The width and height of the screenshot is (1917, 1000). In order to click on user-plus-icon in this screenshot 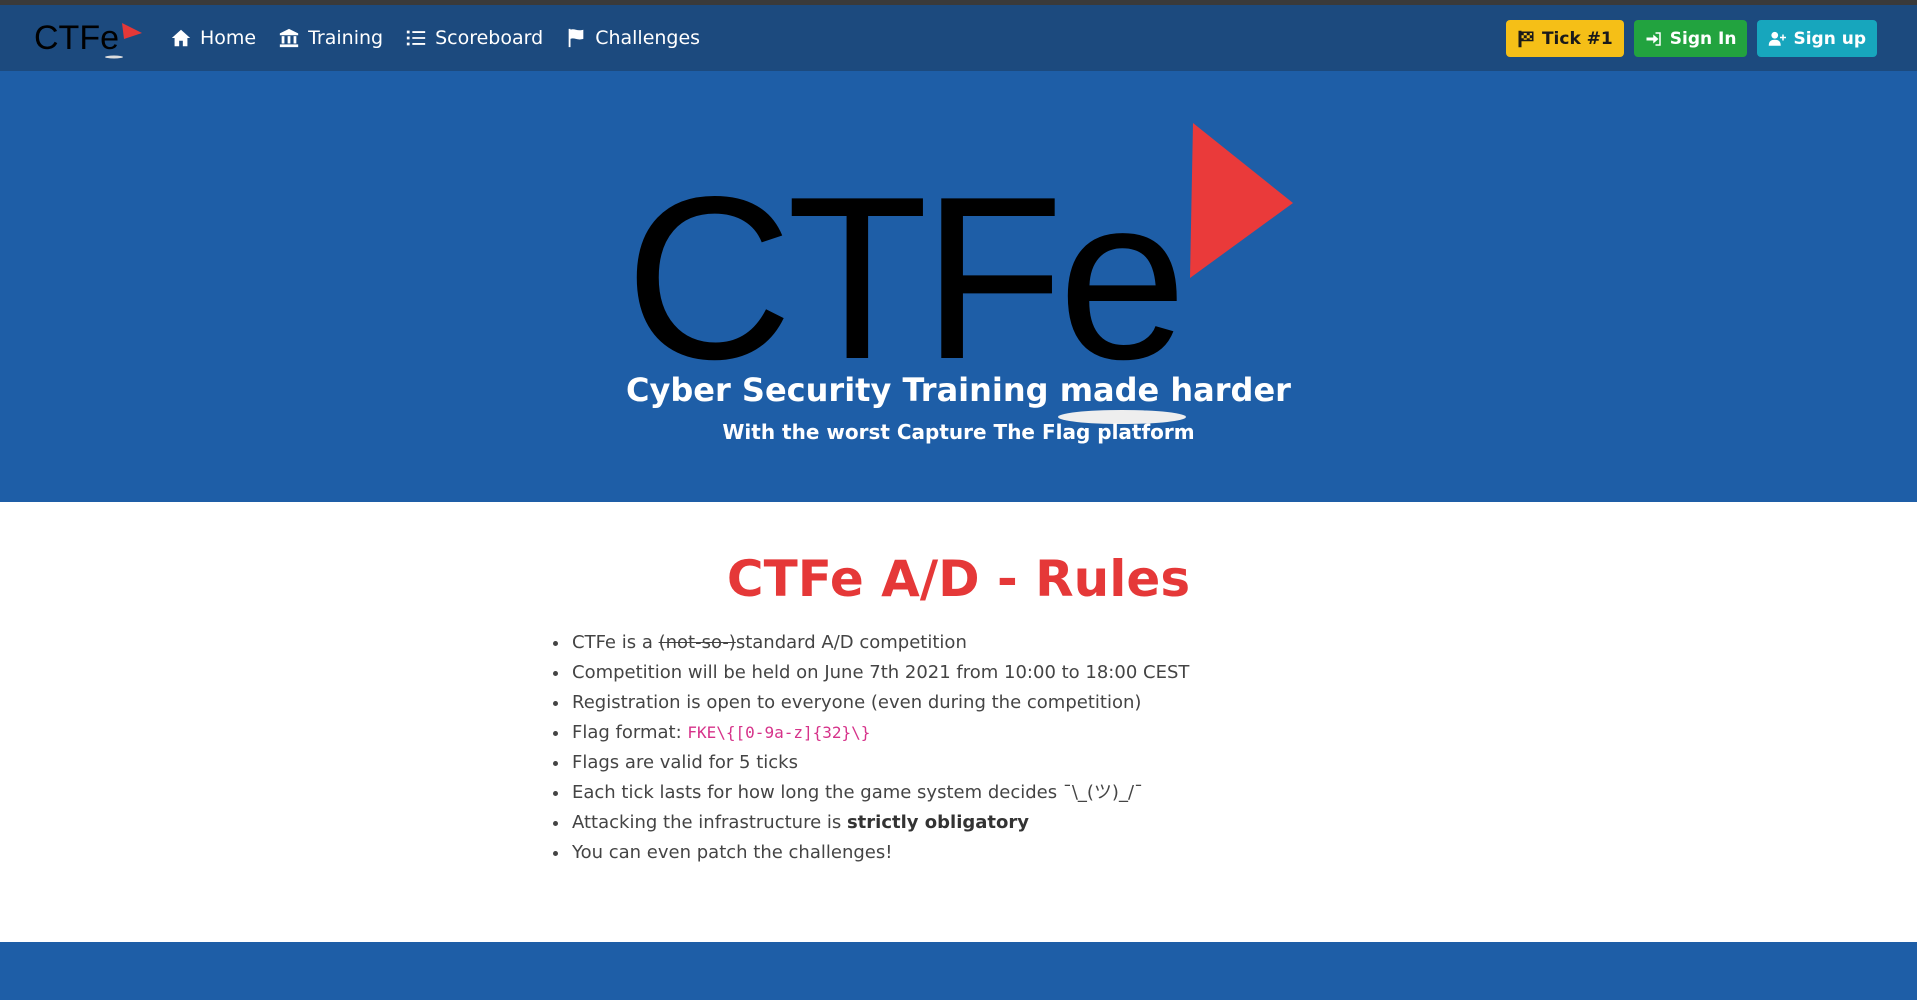, I will do `click(1778, 38)`.